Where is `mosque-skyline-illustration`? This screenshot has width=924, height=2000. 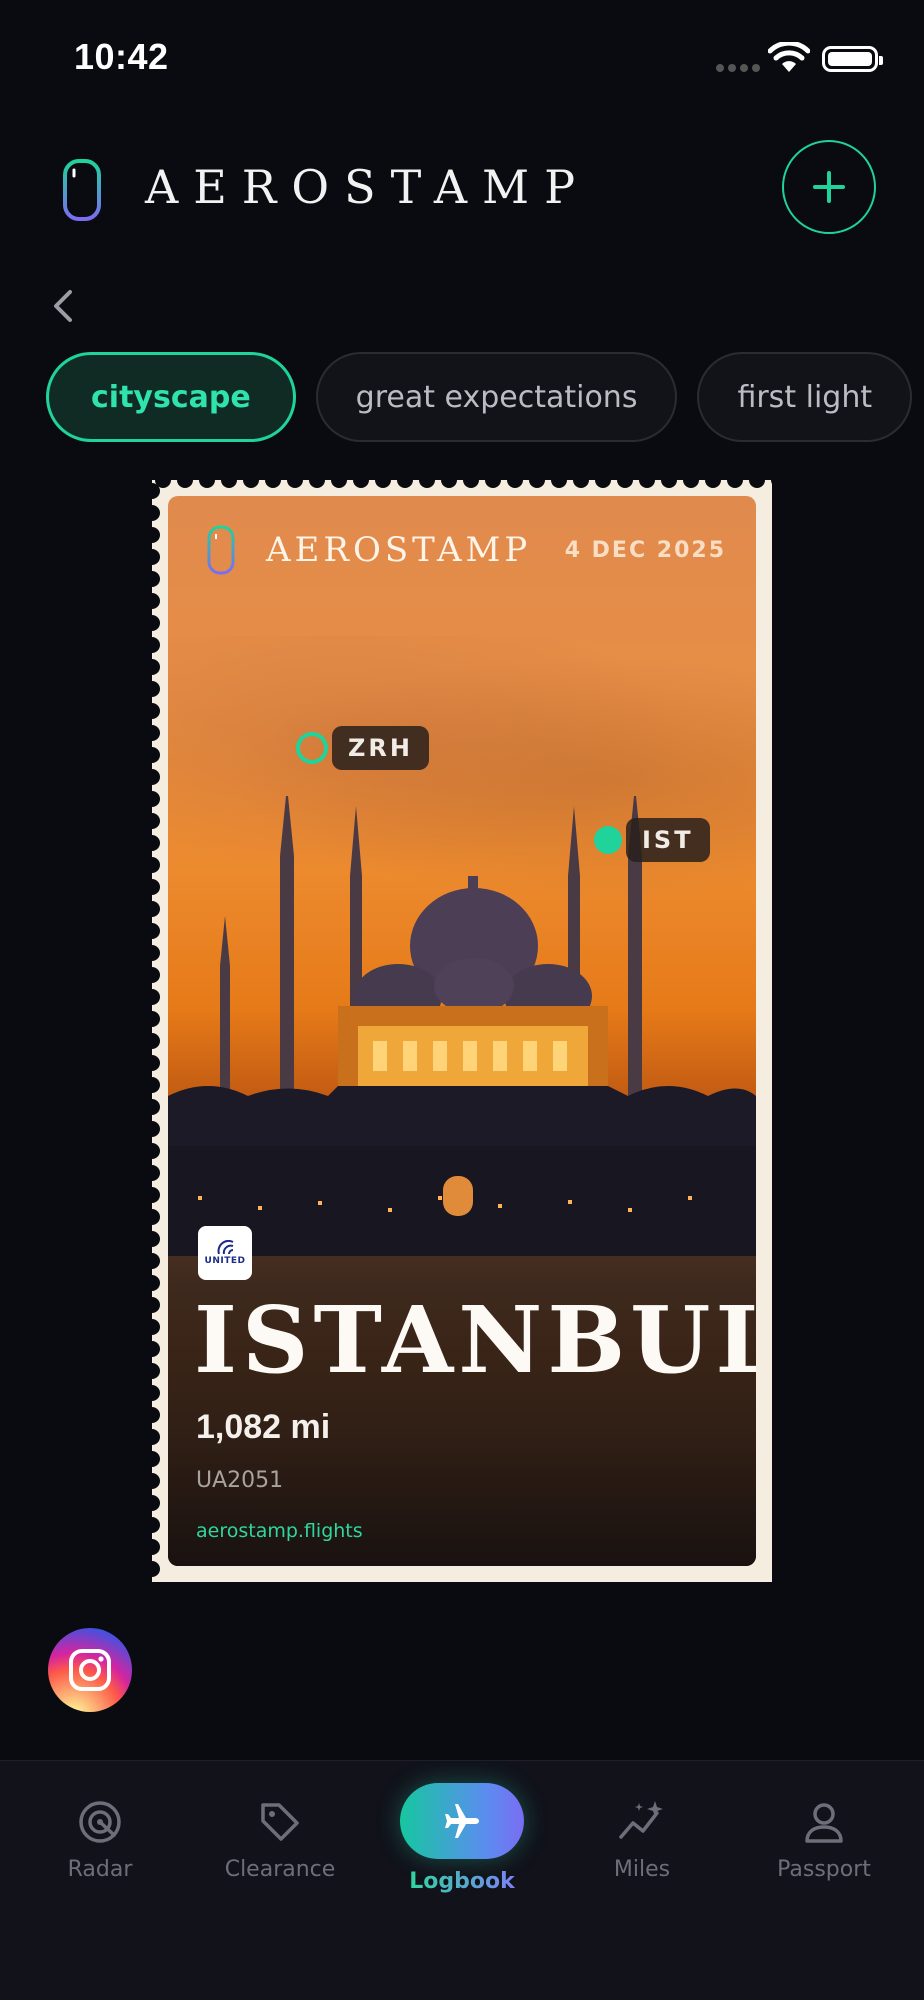 mosque-skyline-illustration is located at coordinates (462, 1026).